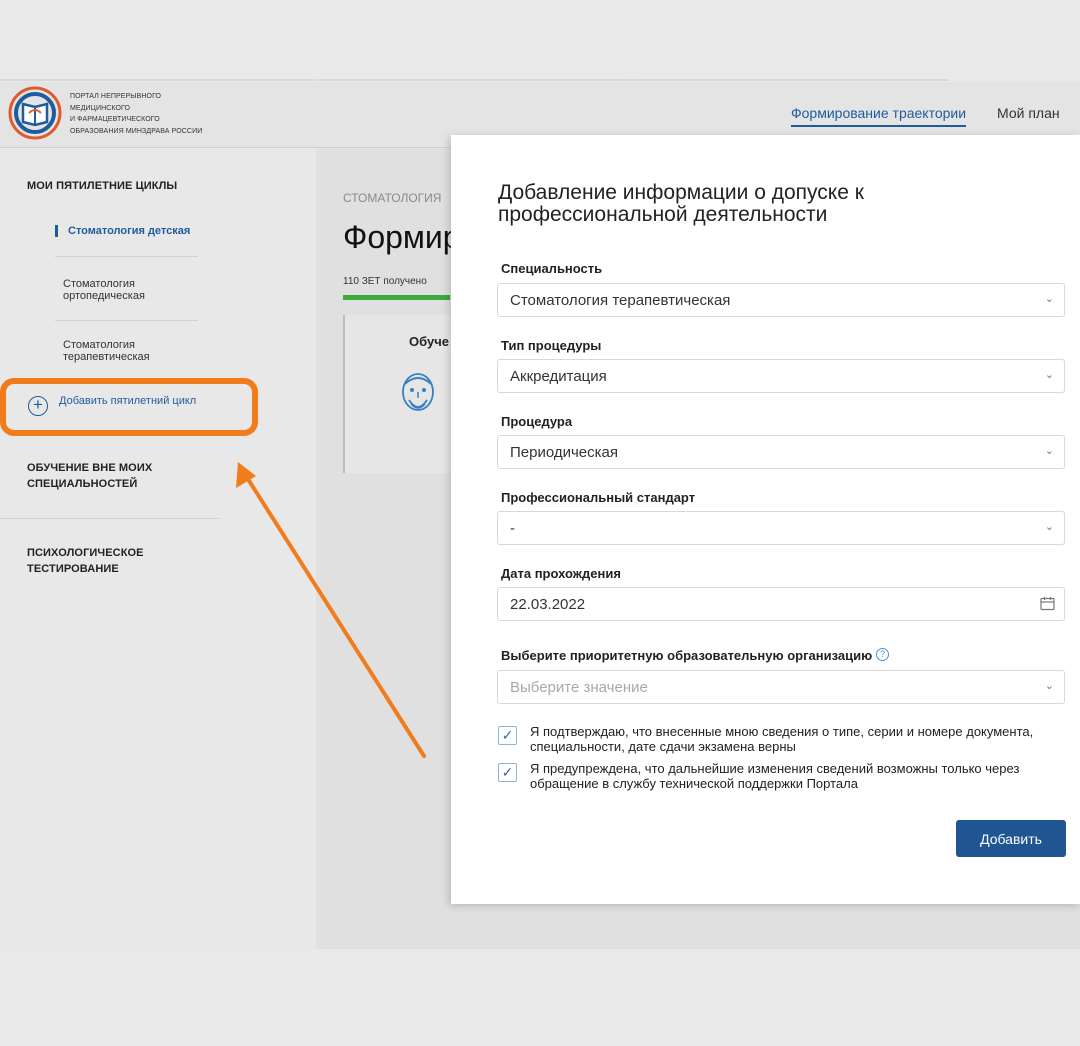 The width and height of the screenshot is (1080, 1046). What do you see at coordinates (564, 452) in the screenshot?
I see `procedure-value: Периодическая` at bounding box center [564, 452].